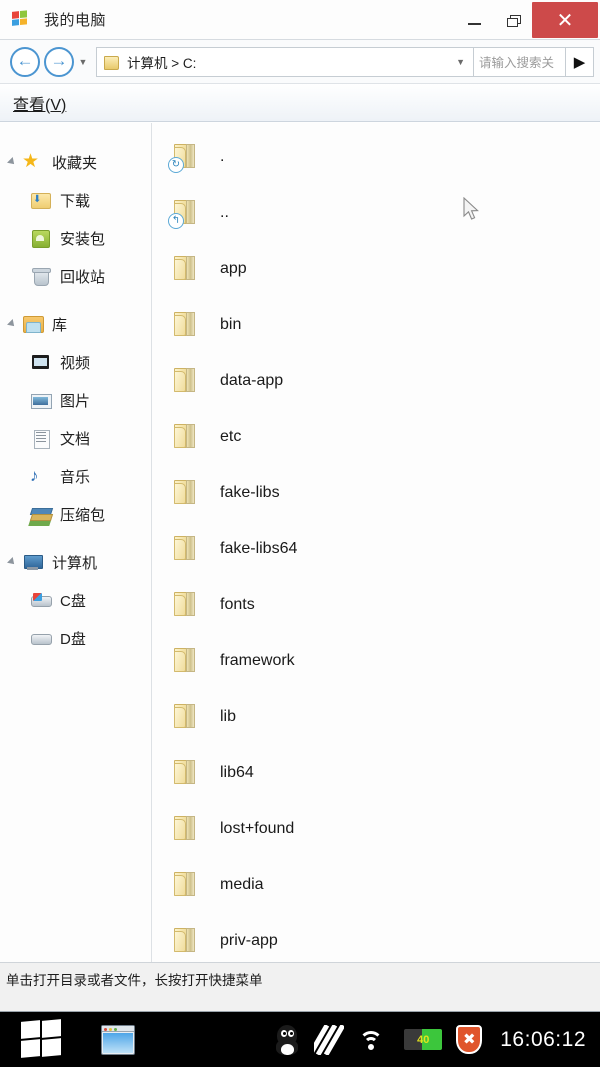 The image size is (600, 1067). Describe the element at coordinates (380, 605) in the screenshot. I see `file-list-item: fonts` at that location.